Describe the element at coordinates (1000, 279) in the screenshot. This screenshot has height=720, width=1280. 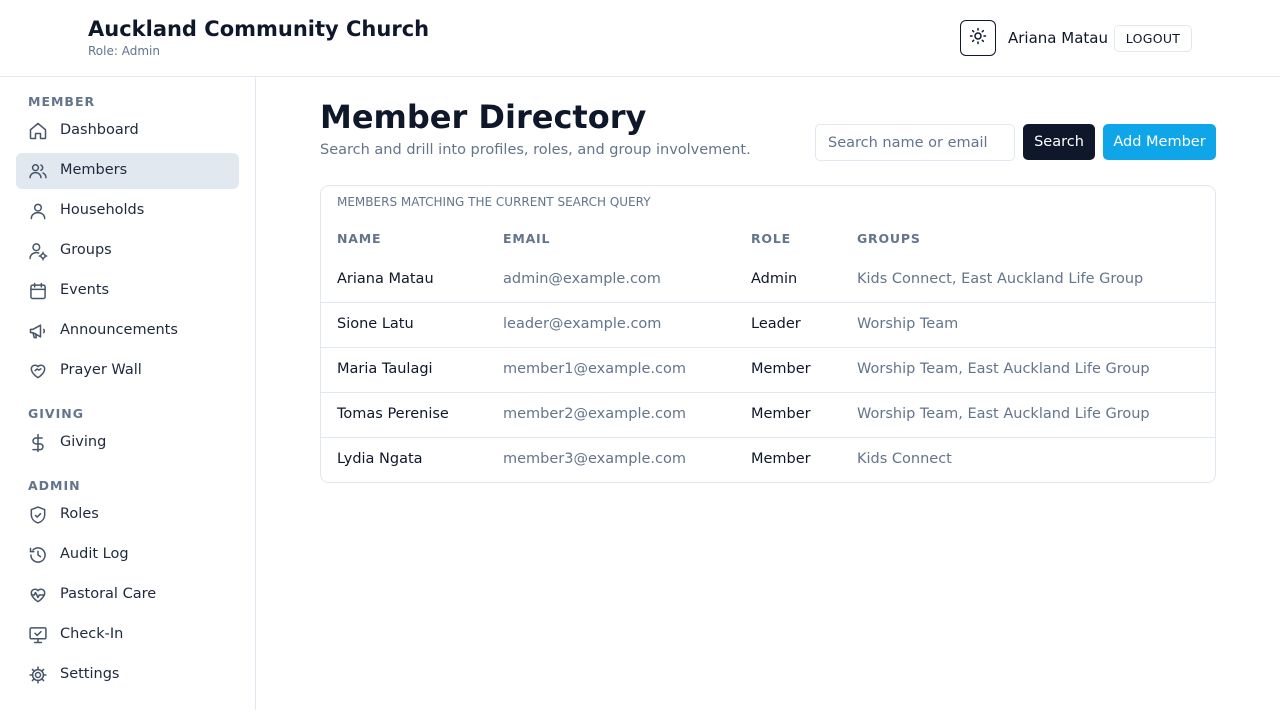
I see `member-groups: Kids Connect, East Auckland Life Group` at that location.